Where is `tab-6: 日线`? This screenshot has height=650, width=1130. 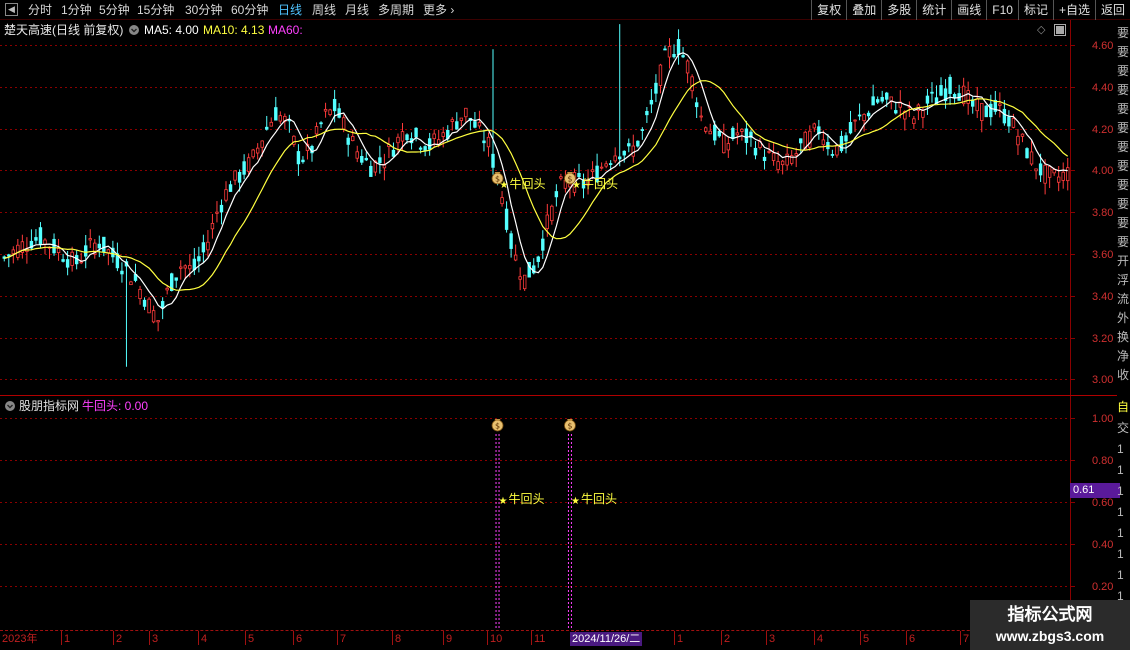 tab-6: 日线 is located at coordinates (290, 10).